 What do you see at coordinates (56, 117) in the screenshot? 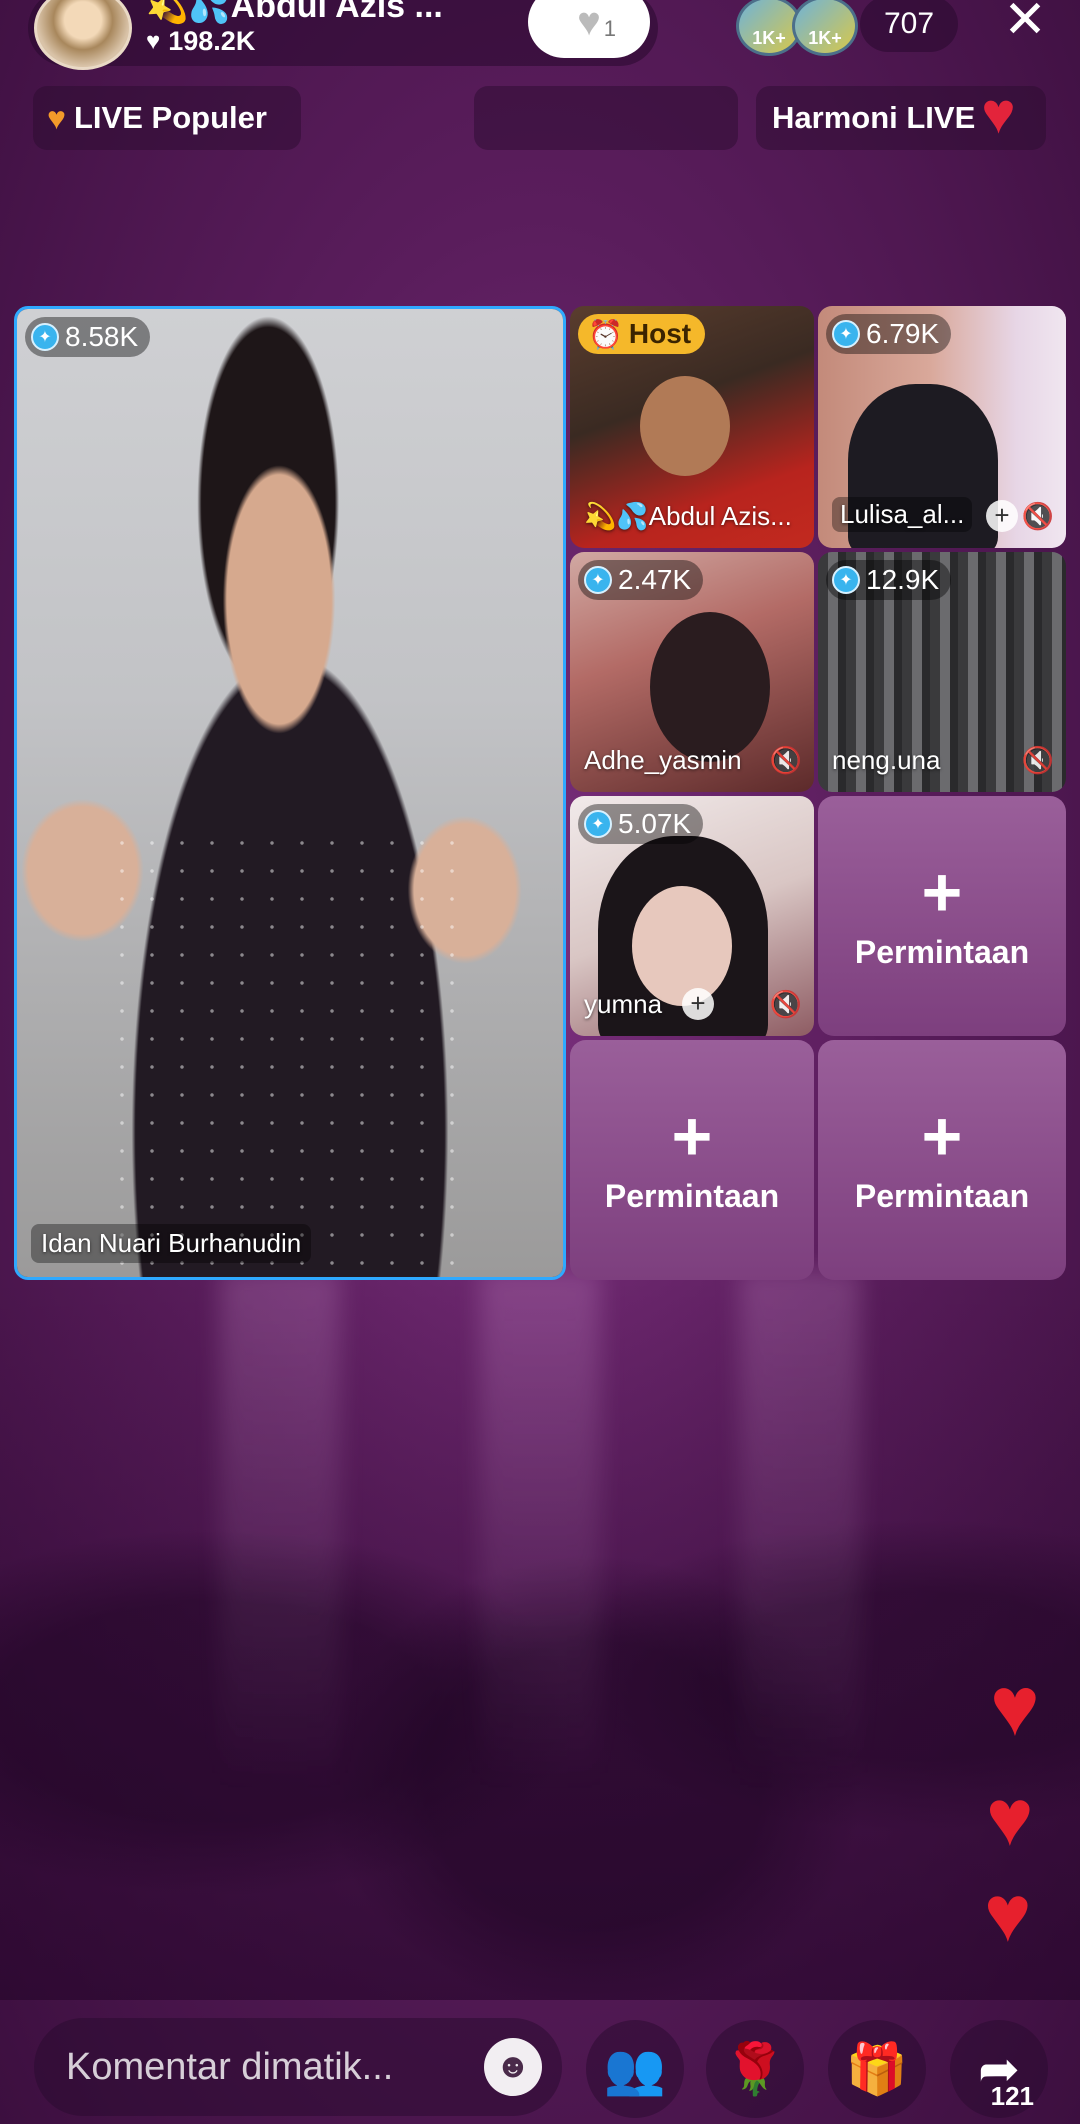
I see `flame-heart-icon: ♥` at bounding box center [56, 117].